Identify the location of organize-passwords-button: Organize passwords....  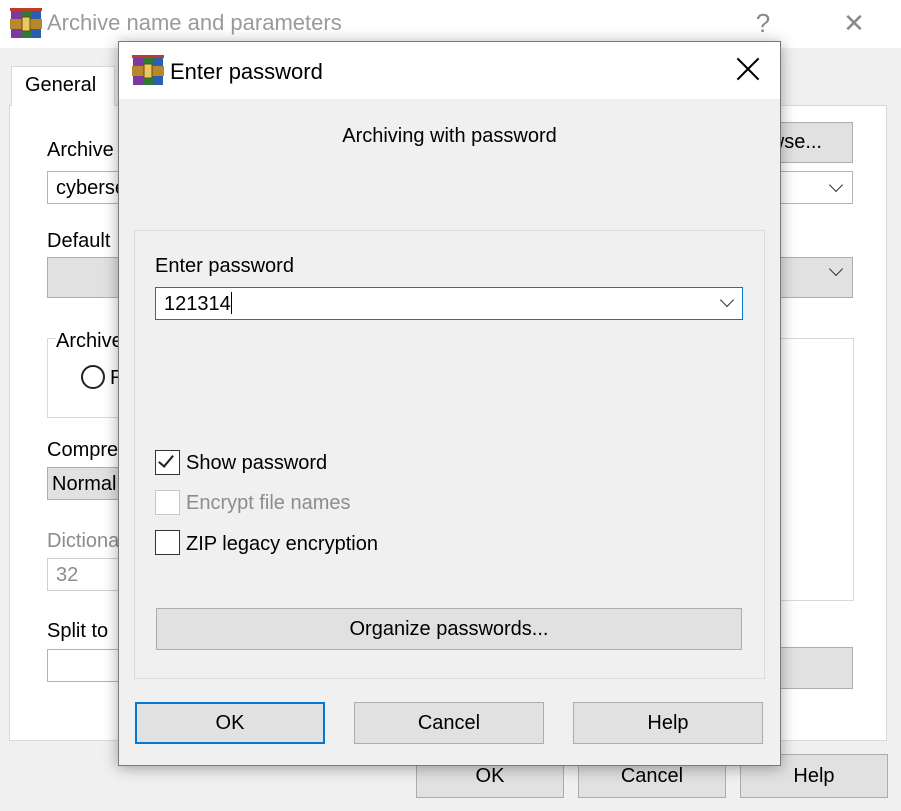
(449, 629).